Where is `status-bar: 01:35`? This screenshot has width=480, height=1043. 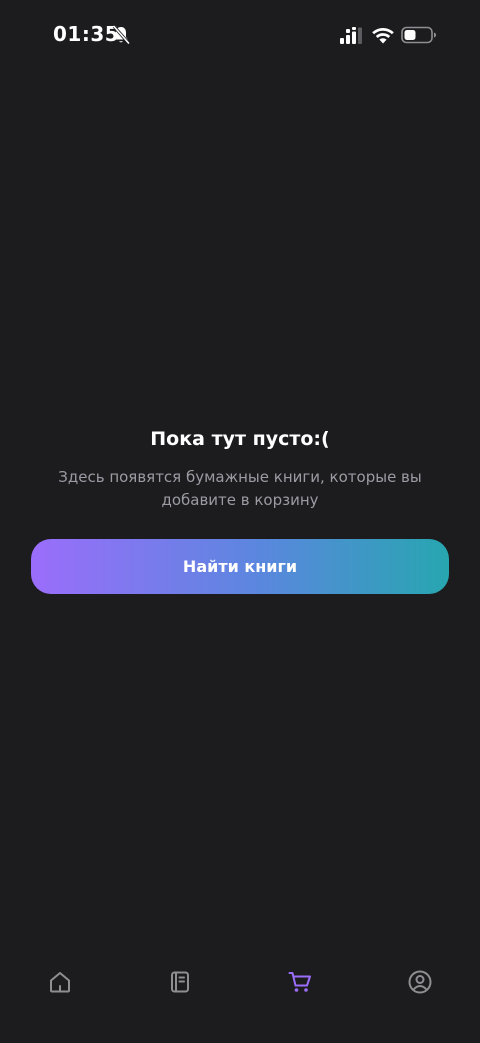
status-bar: 01:35 is located at coordinates (240, 35).